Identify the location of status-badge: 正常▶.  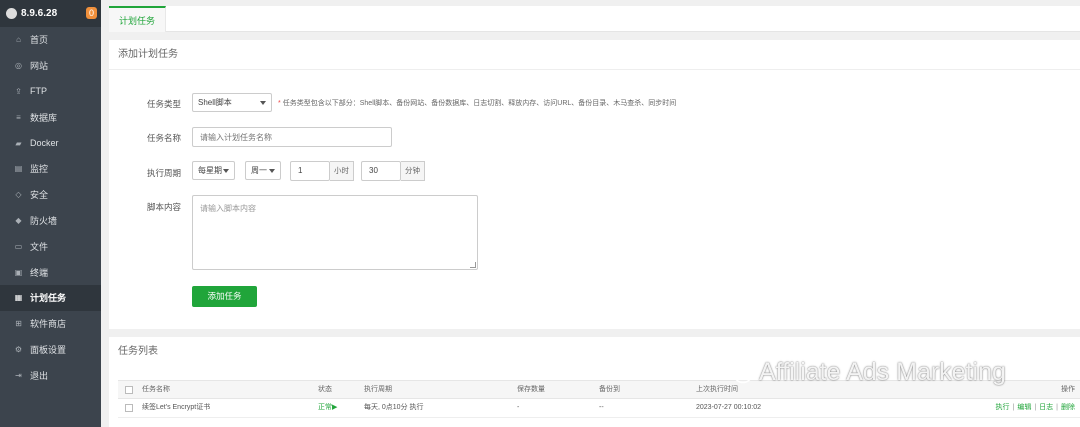
(327, 408).